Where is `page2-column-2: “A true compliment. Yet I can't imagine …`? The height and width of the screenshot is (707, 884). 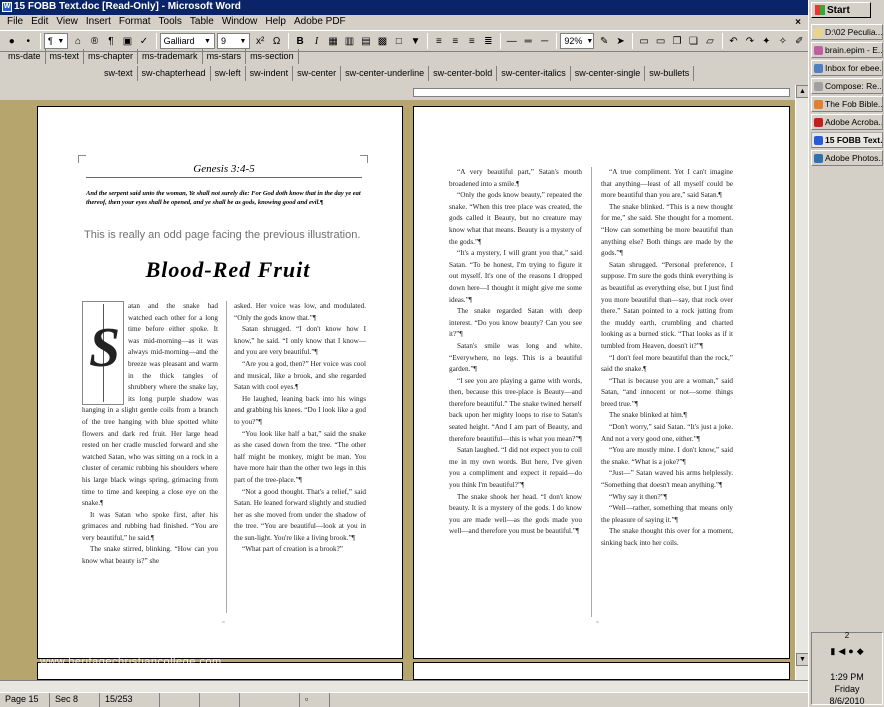 page2-column-2: “A true compliment. Yet I can't imagine … is located at coordinates (667, 392).